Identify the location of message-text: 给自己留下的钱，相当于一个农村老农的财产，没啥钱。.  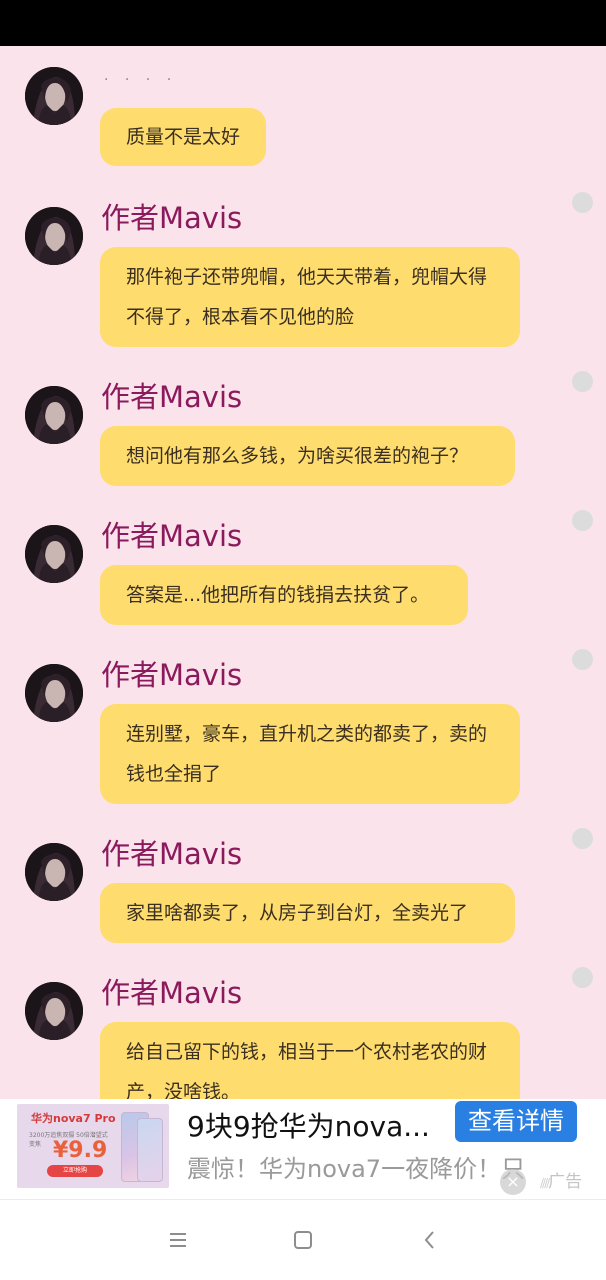
(307, 1070).